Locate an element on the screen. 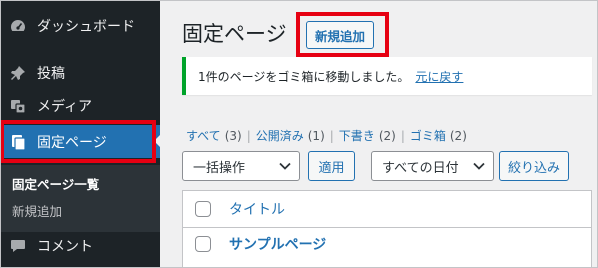 This screenshot has height=268, width=598. bulk-action-value: 一括操作 is located at coordinates (219, 168).